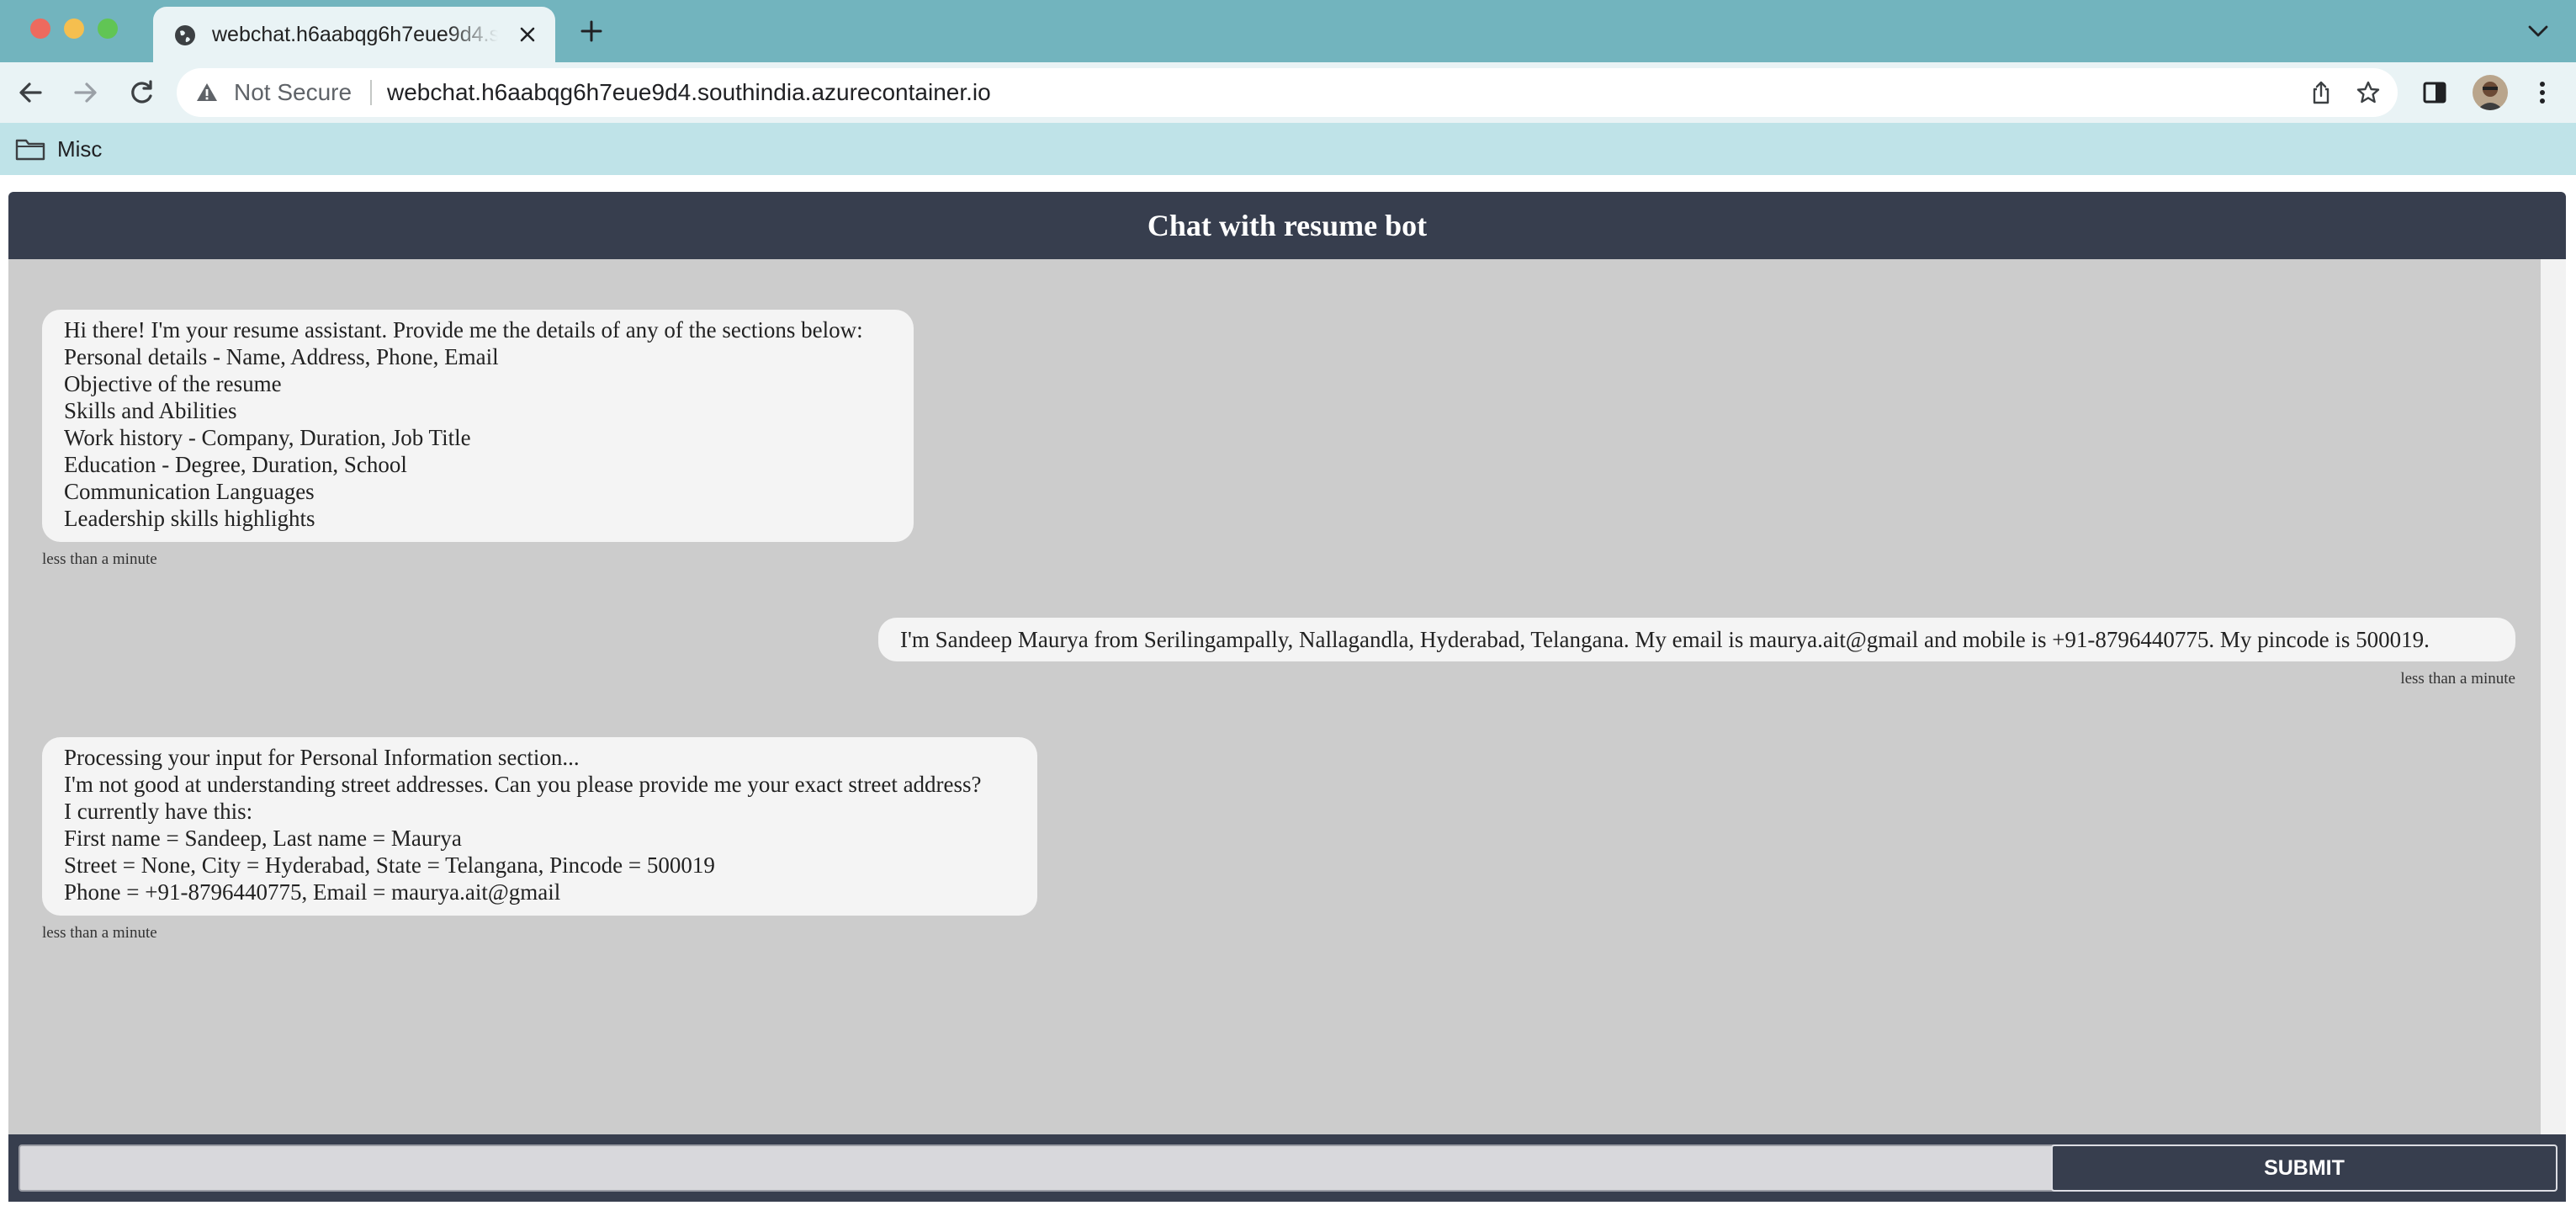  I want to click on more-menu-icon, so click(2542, 92).